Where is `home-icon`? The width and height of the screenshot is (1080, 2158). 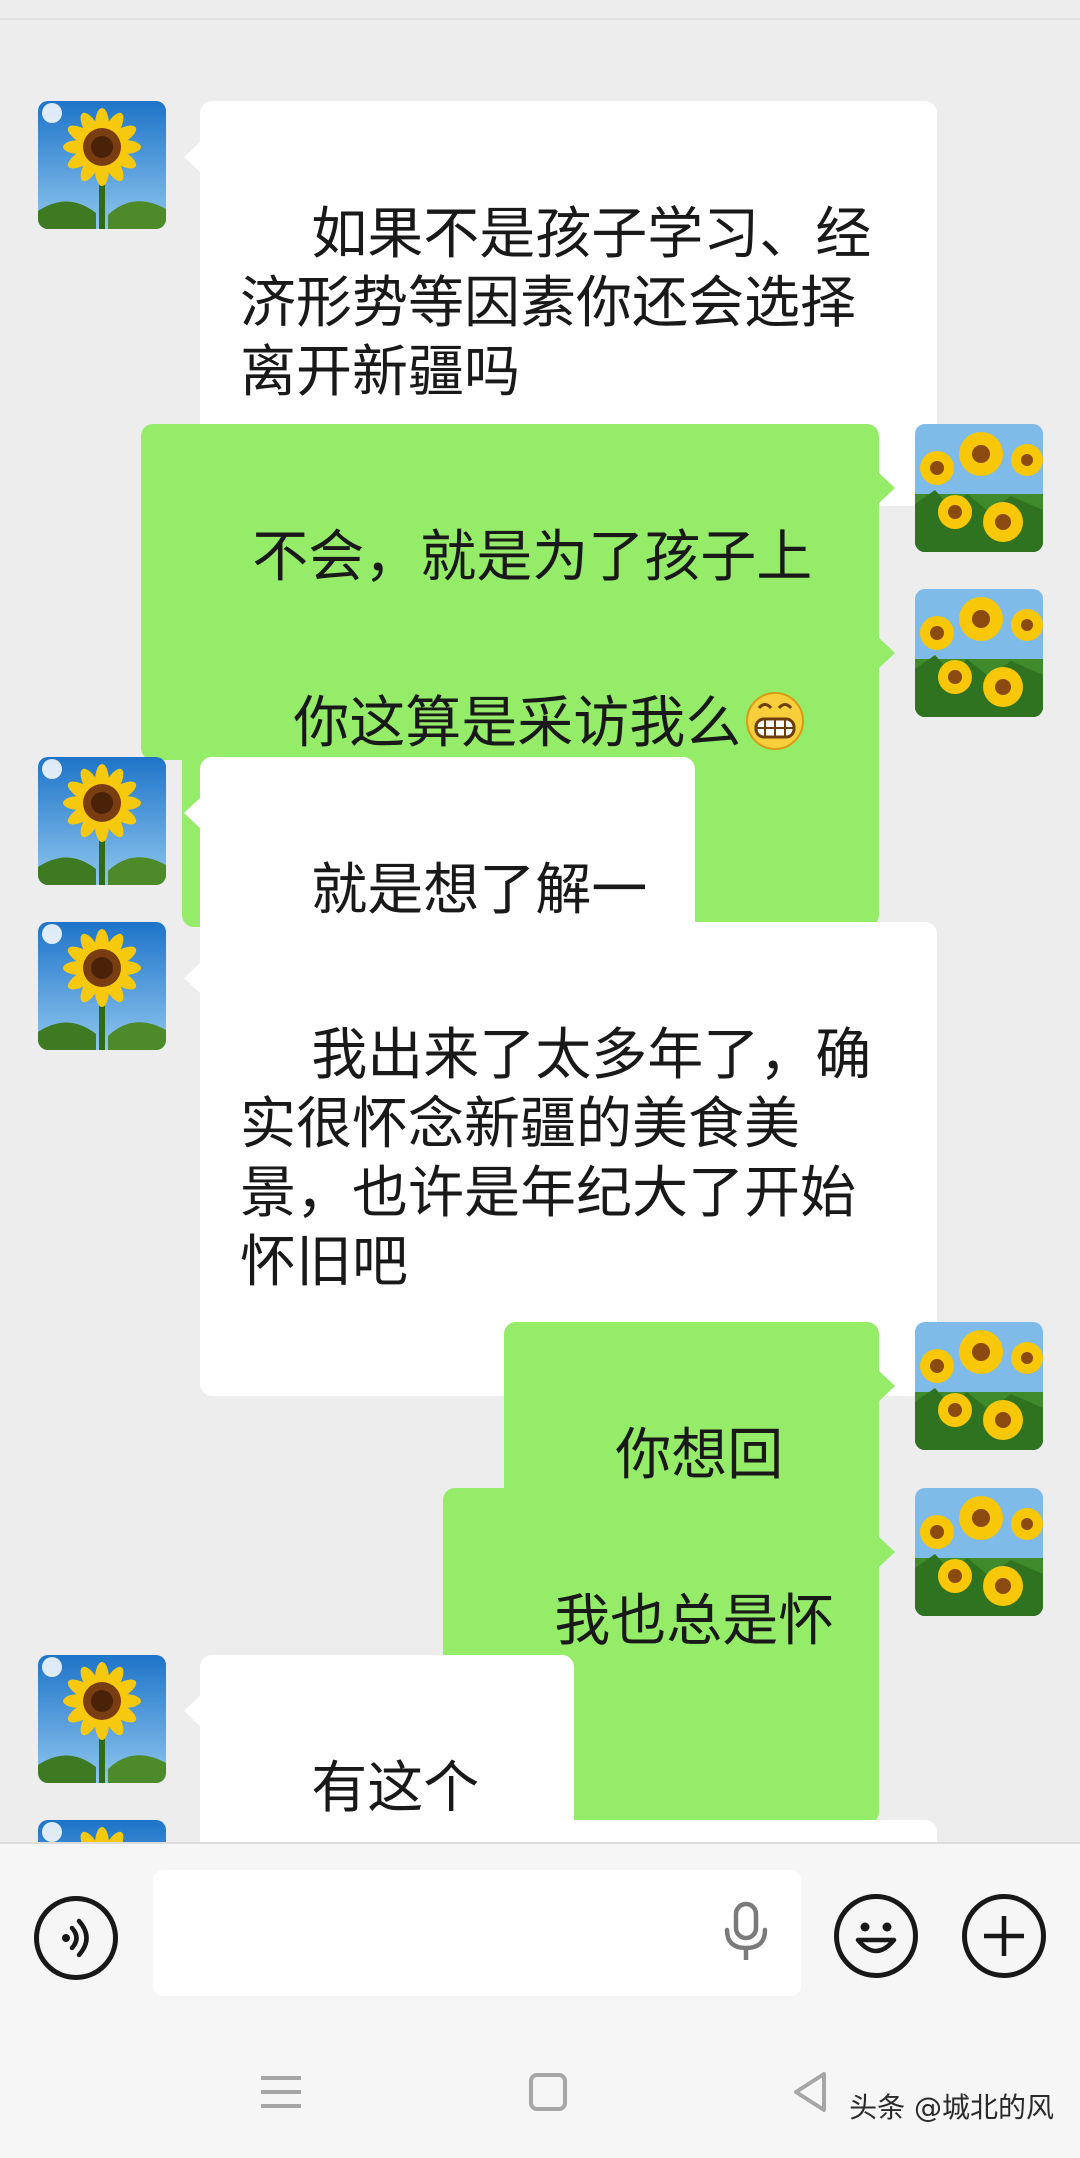 home-icon is located at coordinates (548, 2092).